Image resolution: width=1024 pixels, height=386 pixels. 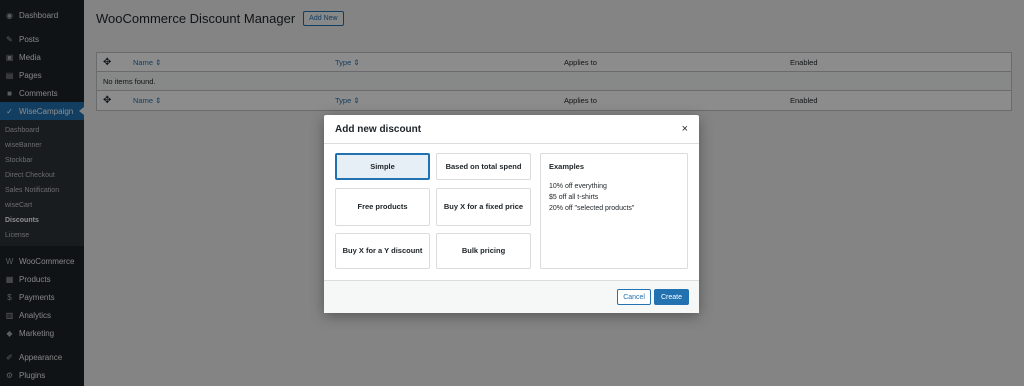 What do you see at coordinates (567, 166) in the screenshot?
I see `examples-title: Examples` at bounding box center [567, 166].